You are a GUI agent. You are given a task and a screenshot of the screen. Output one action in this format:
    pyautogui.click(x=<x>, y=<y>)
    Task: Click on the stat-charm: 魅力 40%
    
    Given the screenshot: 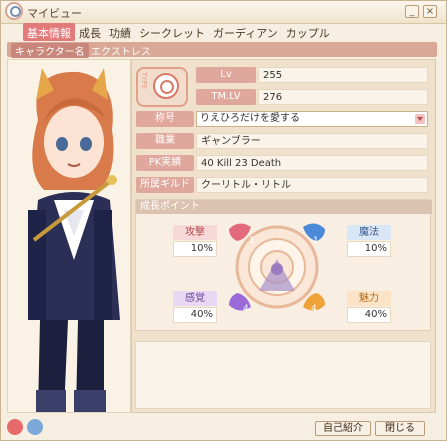 What is the action you would take?
    pyautogui.click(x=369, y=308)
    